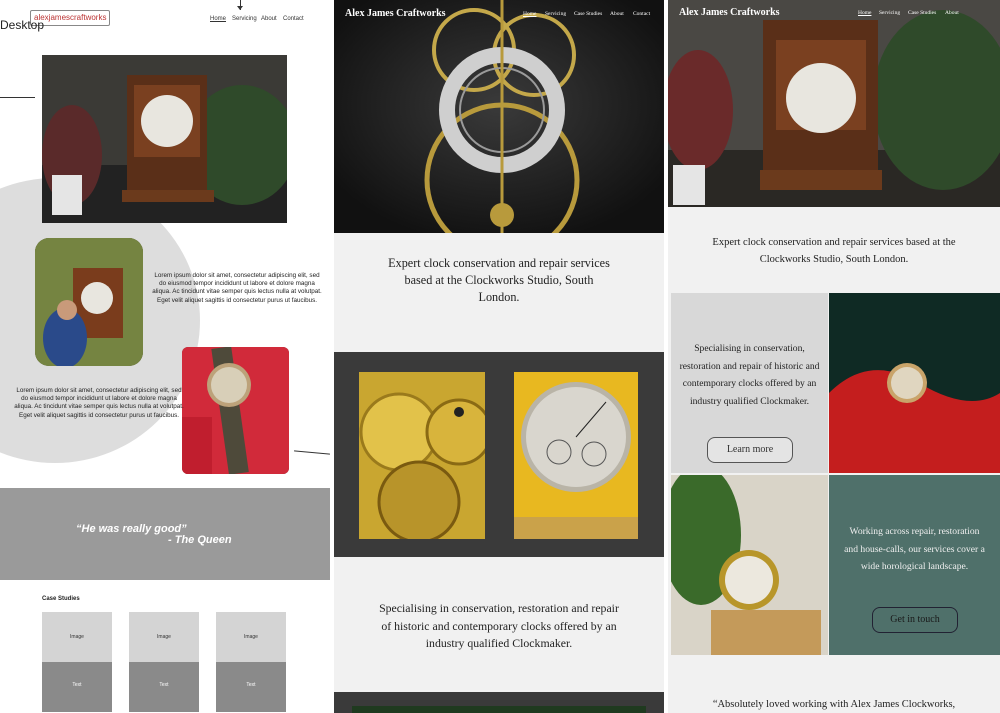 The height and width of the screenshot is (713, 1000). Describe the element at coordinates (729, 12) in the screenshot. I see `desktop-brand-title: Alex James Craftworks` at that location.